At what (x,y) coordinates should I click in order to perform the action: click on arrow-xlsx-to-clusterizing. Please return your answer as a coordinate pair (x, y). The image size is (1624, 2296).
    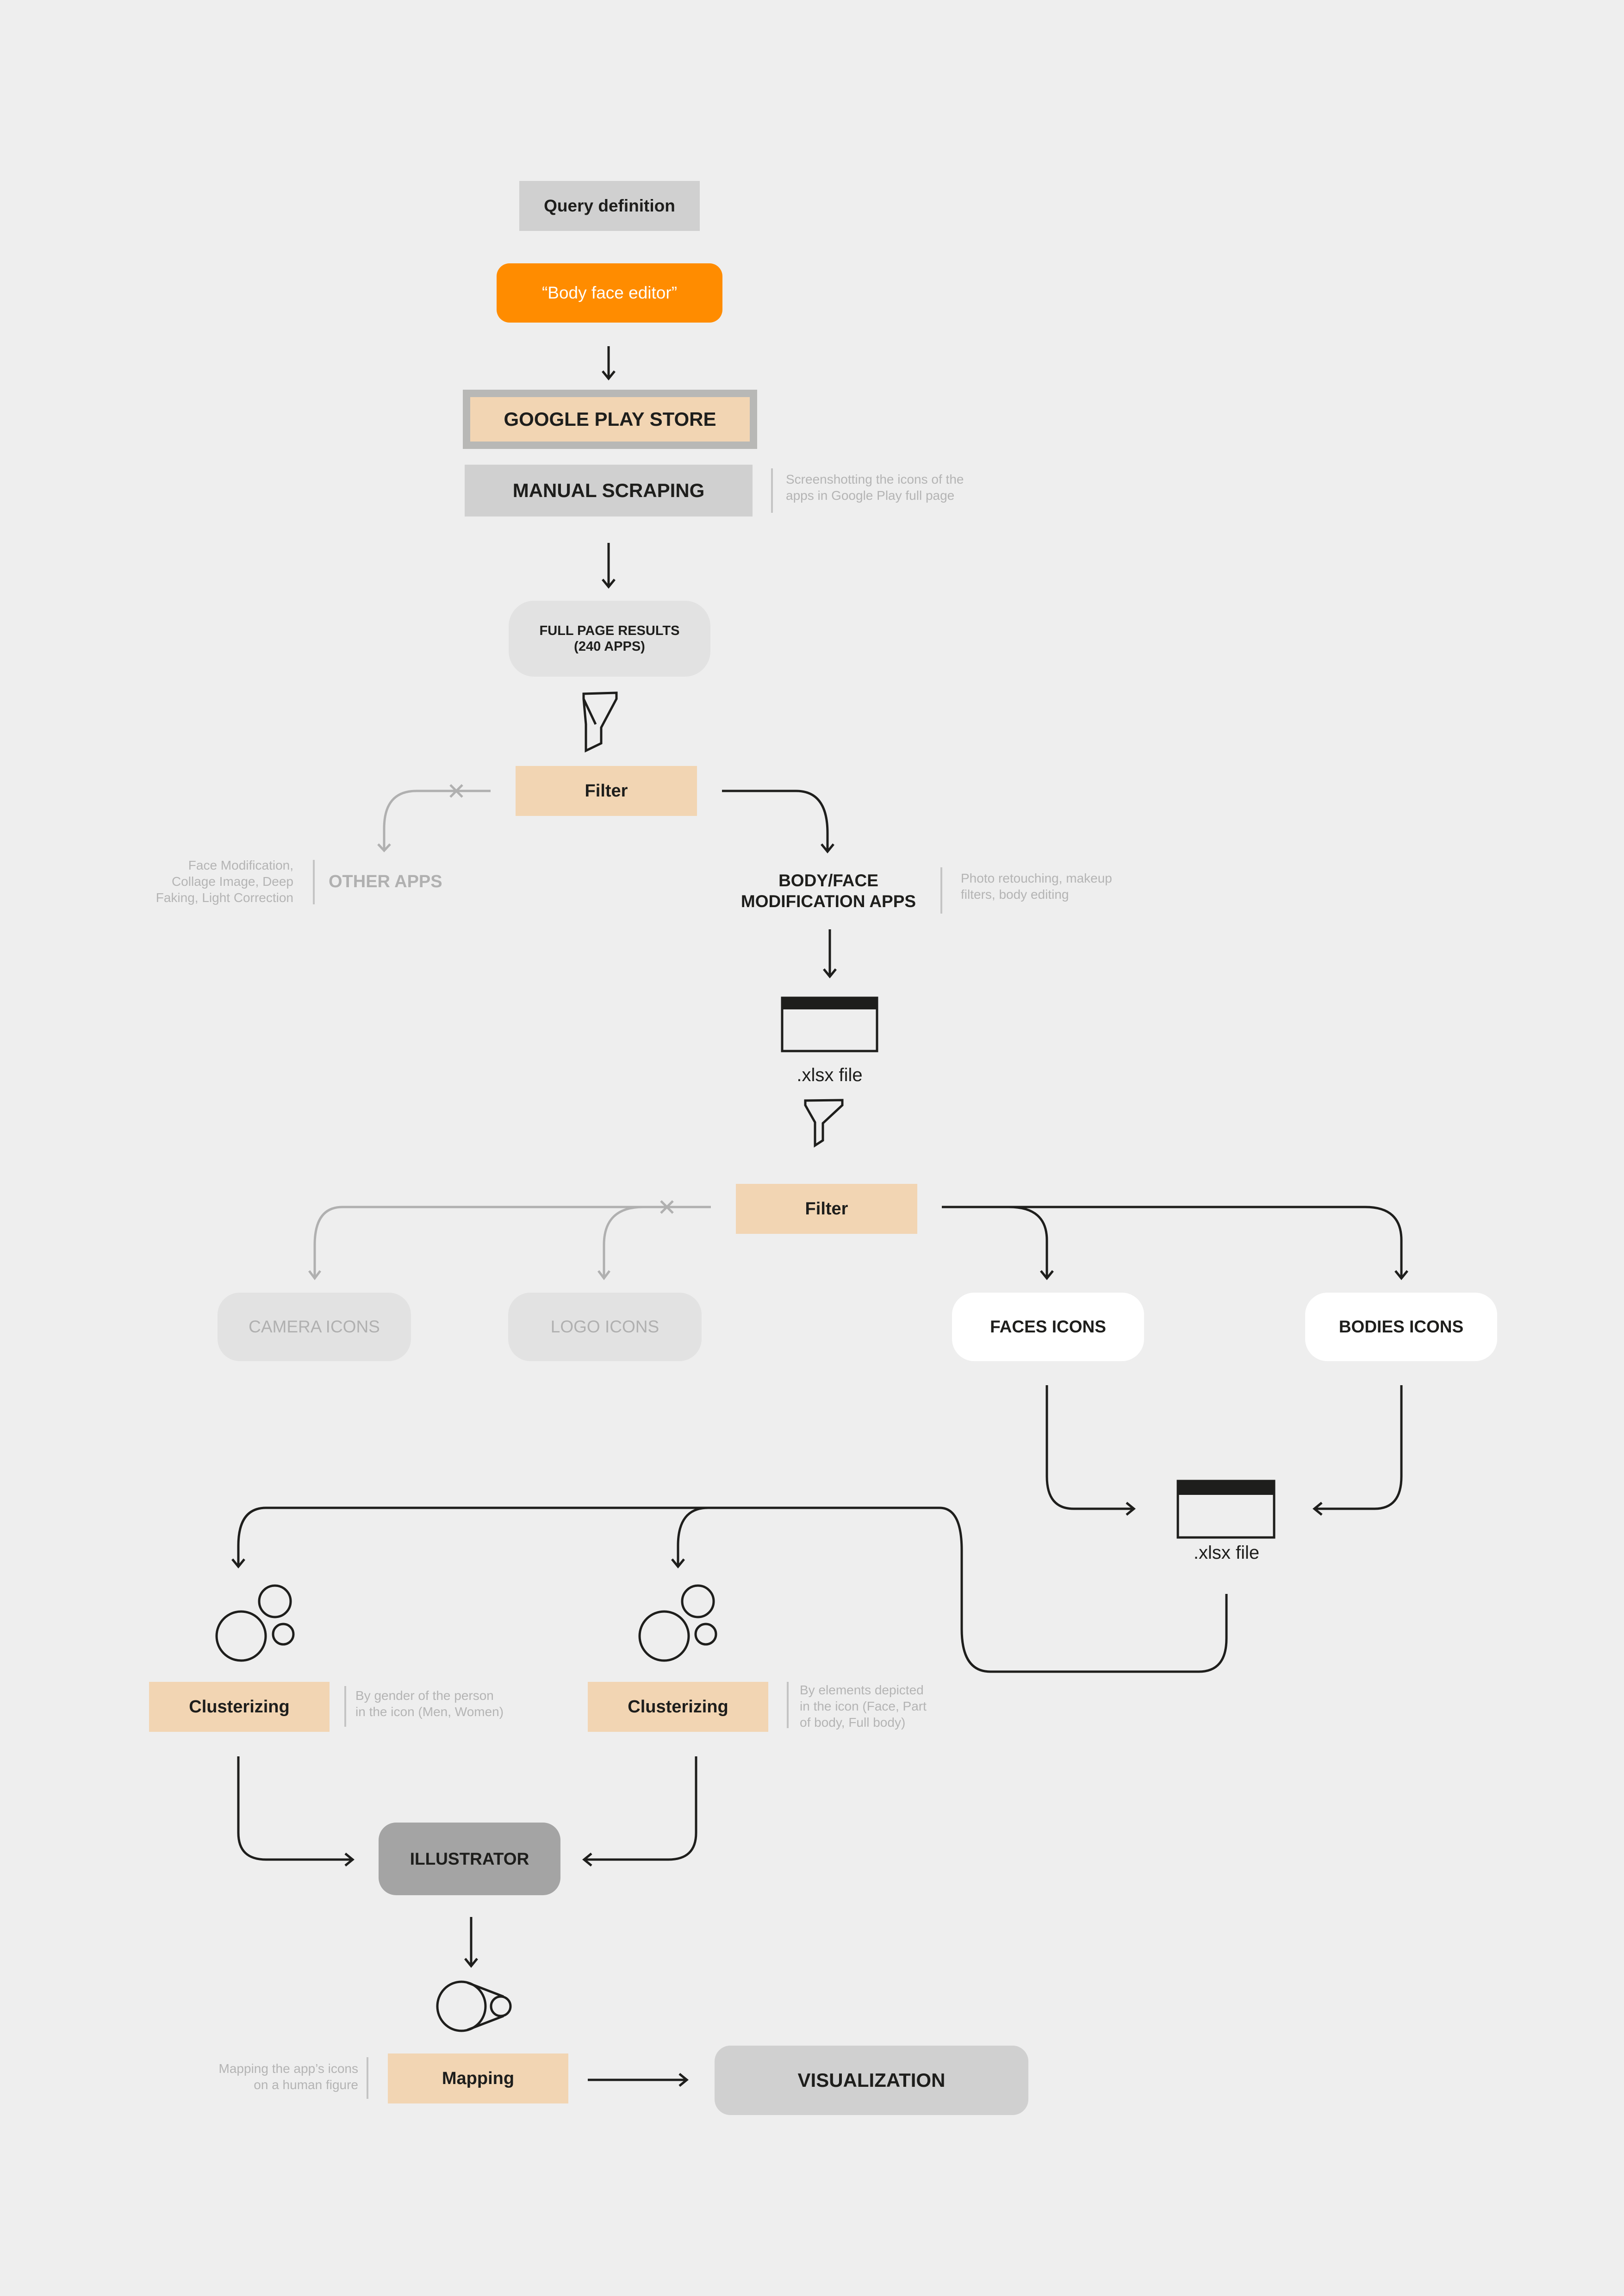
    Looking at the image, I should click on (729, 1589).